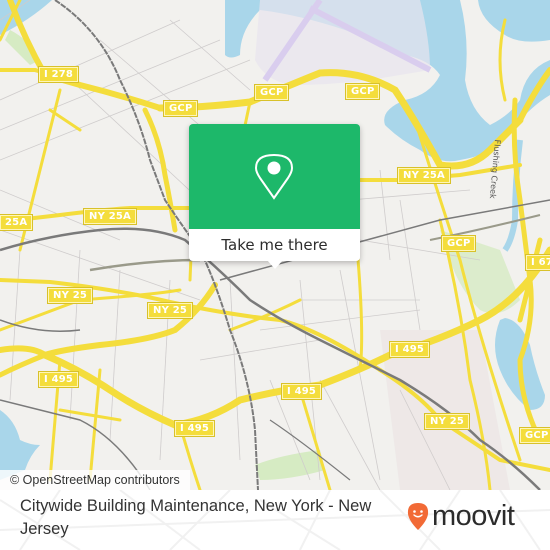  I want to click on road-shield-i278: I 278, so click(58, 74).